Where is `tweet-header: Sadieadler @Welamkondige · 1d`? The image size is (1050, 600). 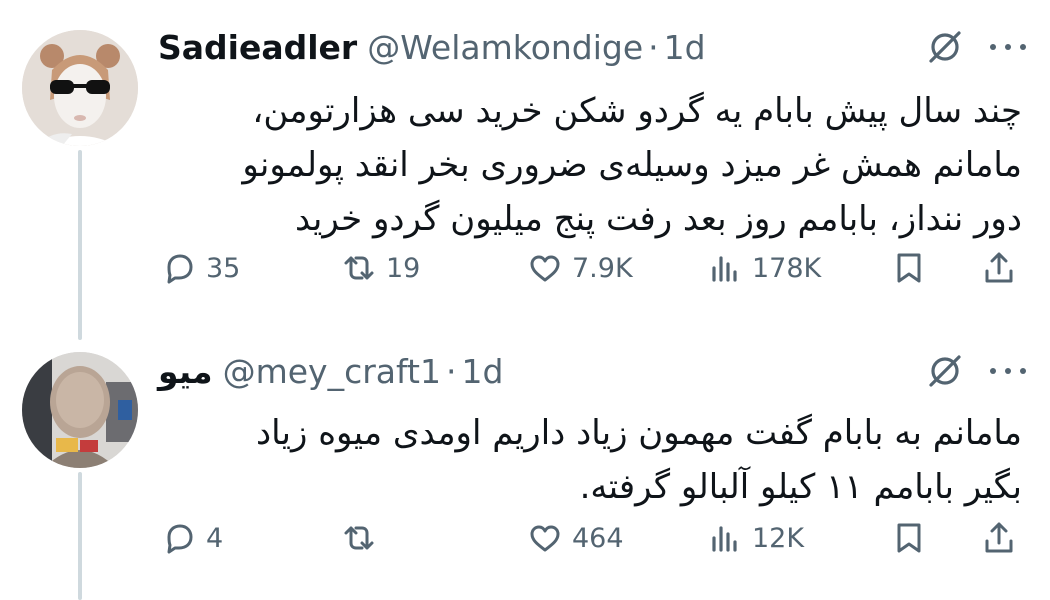
tweet-header: Sadieadler @Welamkondige · 1d is located at coordinates (432, 47).